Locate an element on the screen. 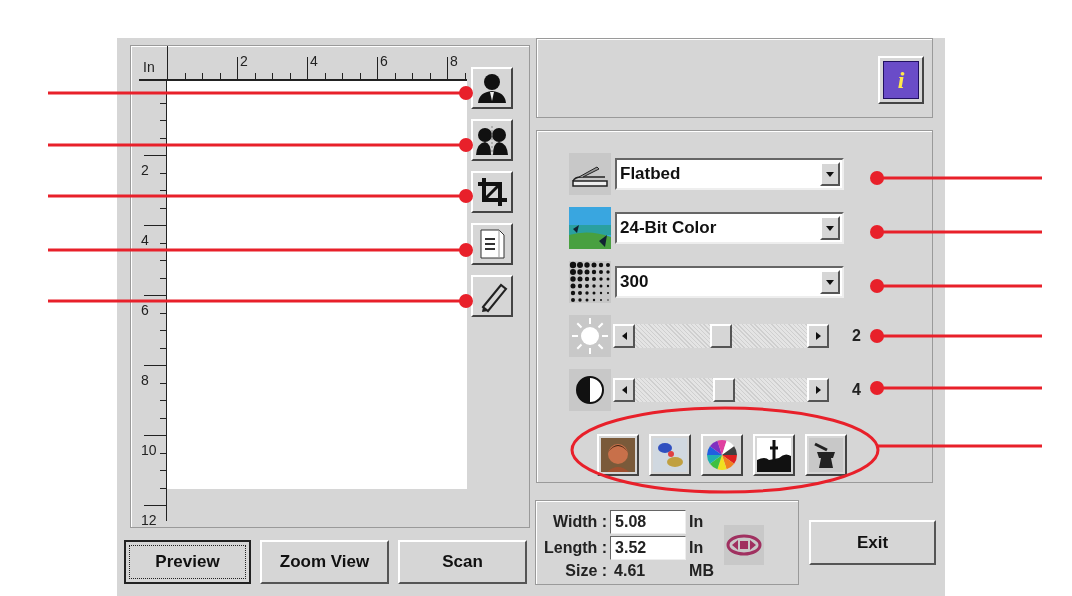  halftone-icon is located at coordinates (590, 282).